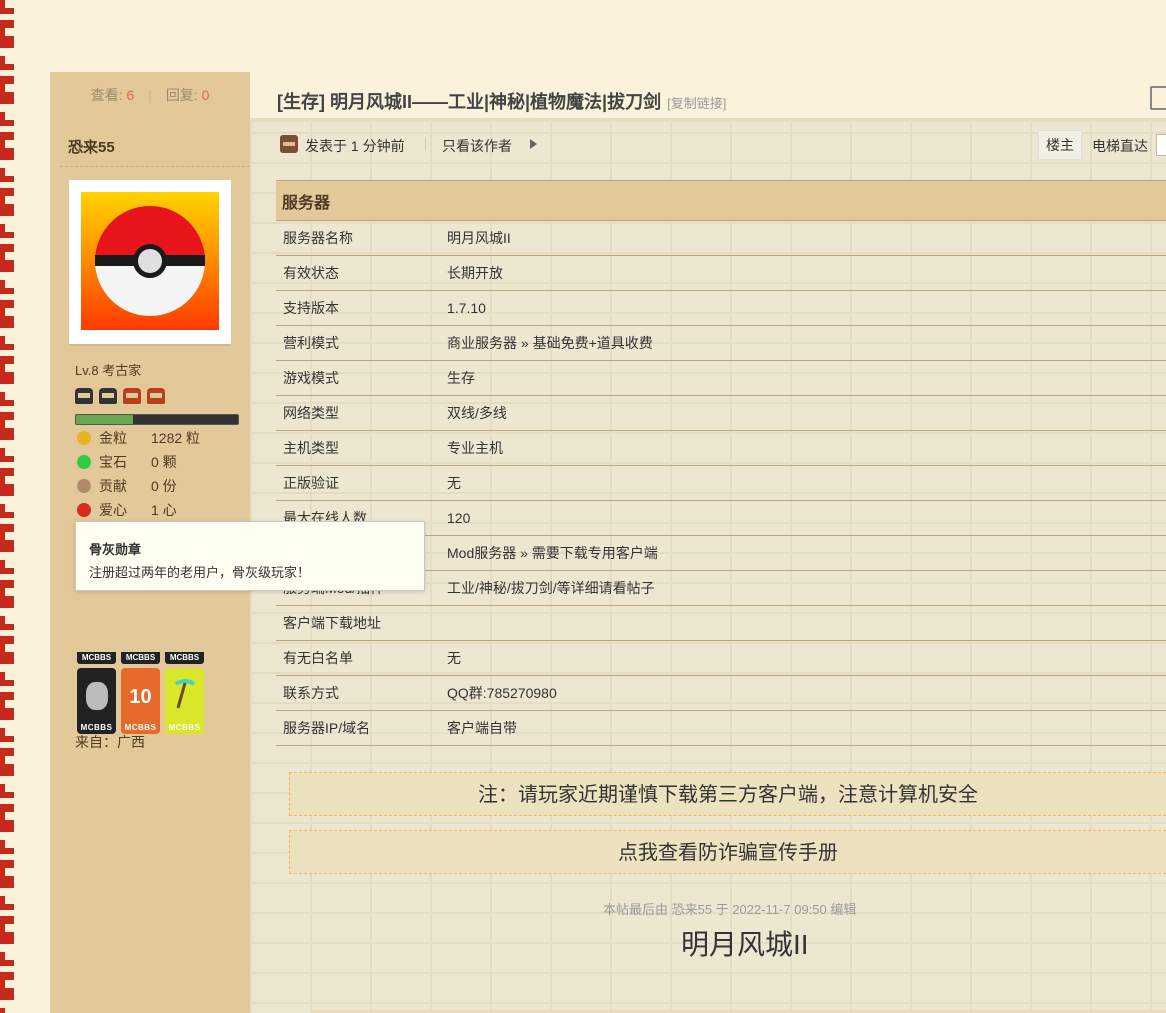 Image resolution: width=1166 pixels, height=1013 pixels. Describe the element at coordinates (721, 483) in the screenshot. I see `table-row: 正版验证 无` at that location.